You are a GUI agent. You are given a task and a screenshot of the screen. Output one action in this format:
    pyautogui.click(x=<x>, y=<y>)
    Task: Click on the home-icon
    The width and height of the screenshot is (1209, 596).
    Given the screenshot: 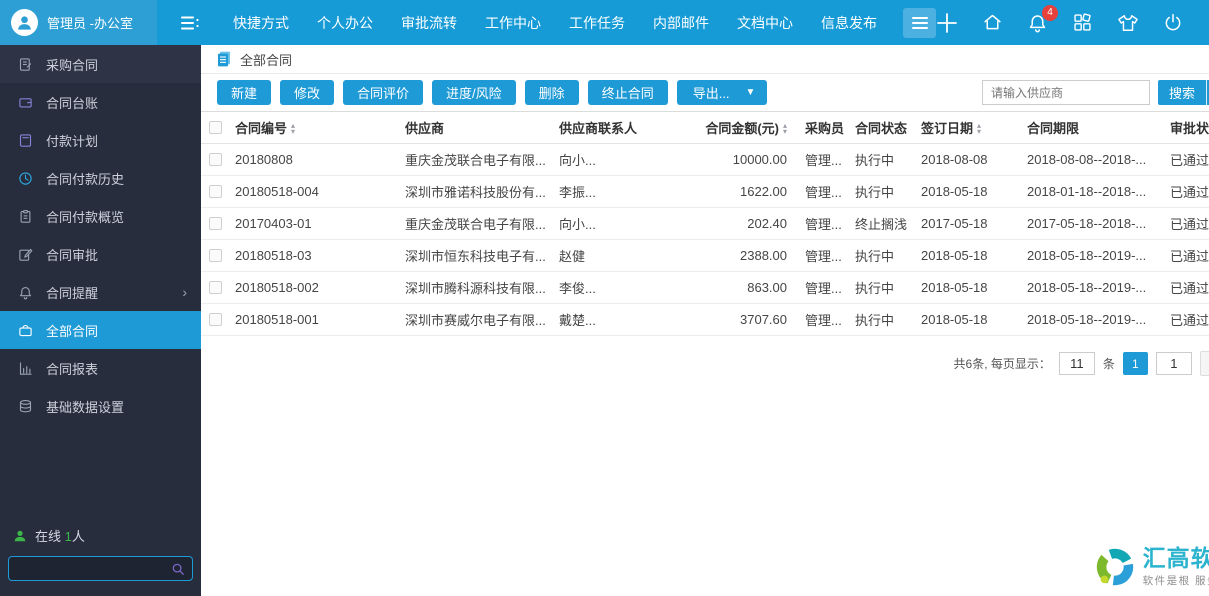 What is the action you would take?
    pyautogui.click(x=992, y=22)
    